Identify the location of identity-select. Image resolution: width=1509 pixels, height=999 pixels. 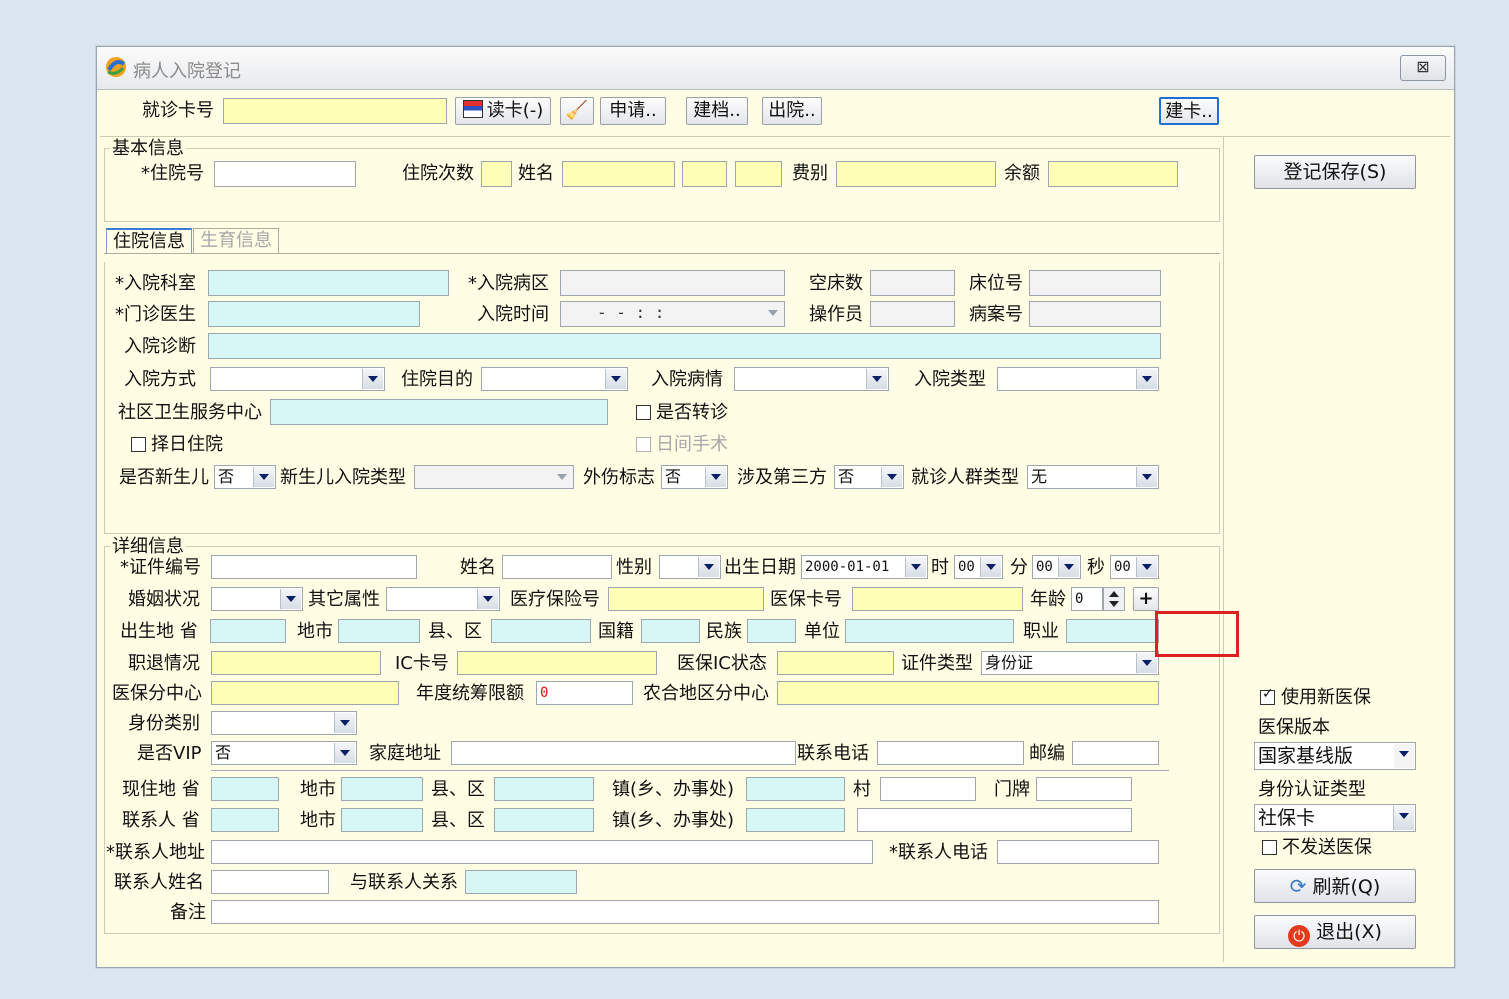
(284, 723).